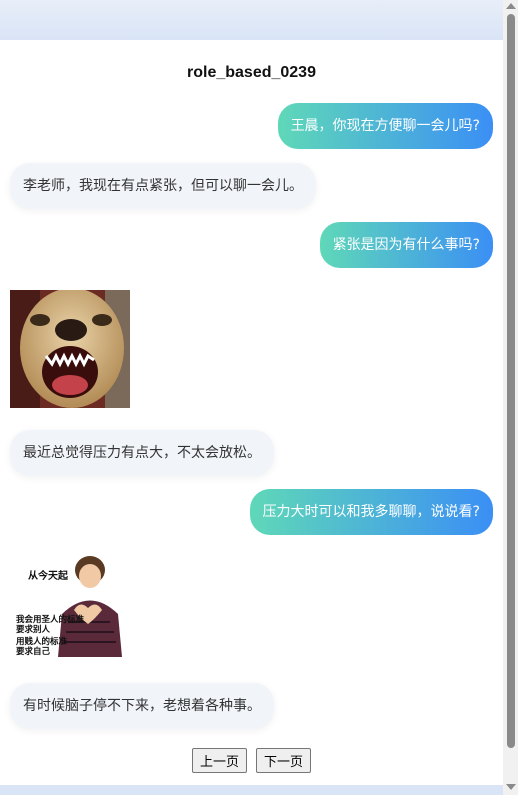 This screenshot has width=518, height=795. Describe the element at coordinates (251, 790) in the screenshot. I see `bottom-background` at that location.